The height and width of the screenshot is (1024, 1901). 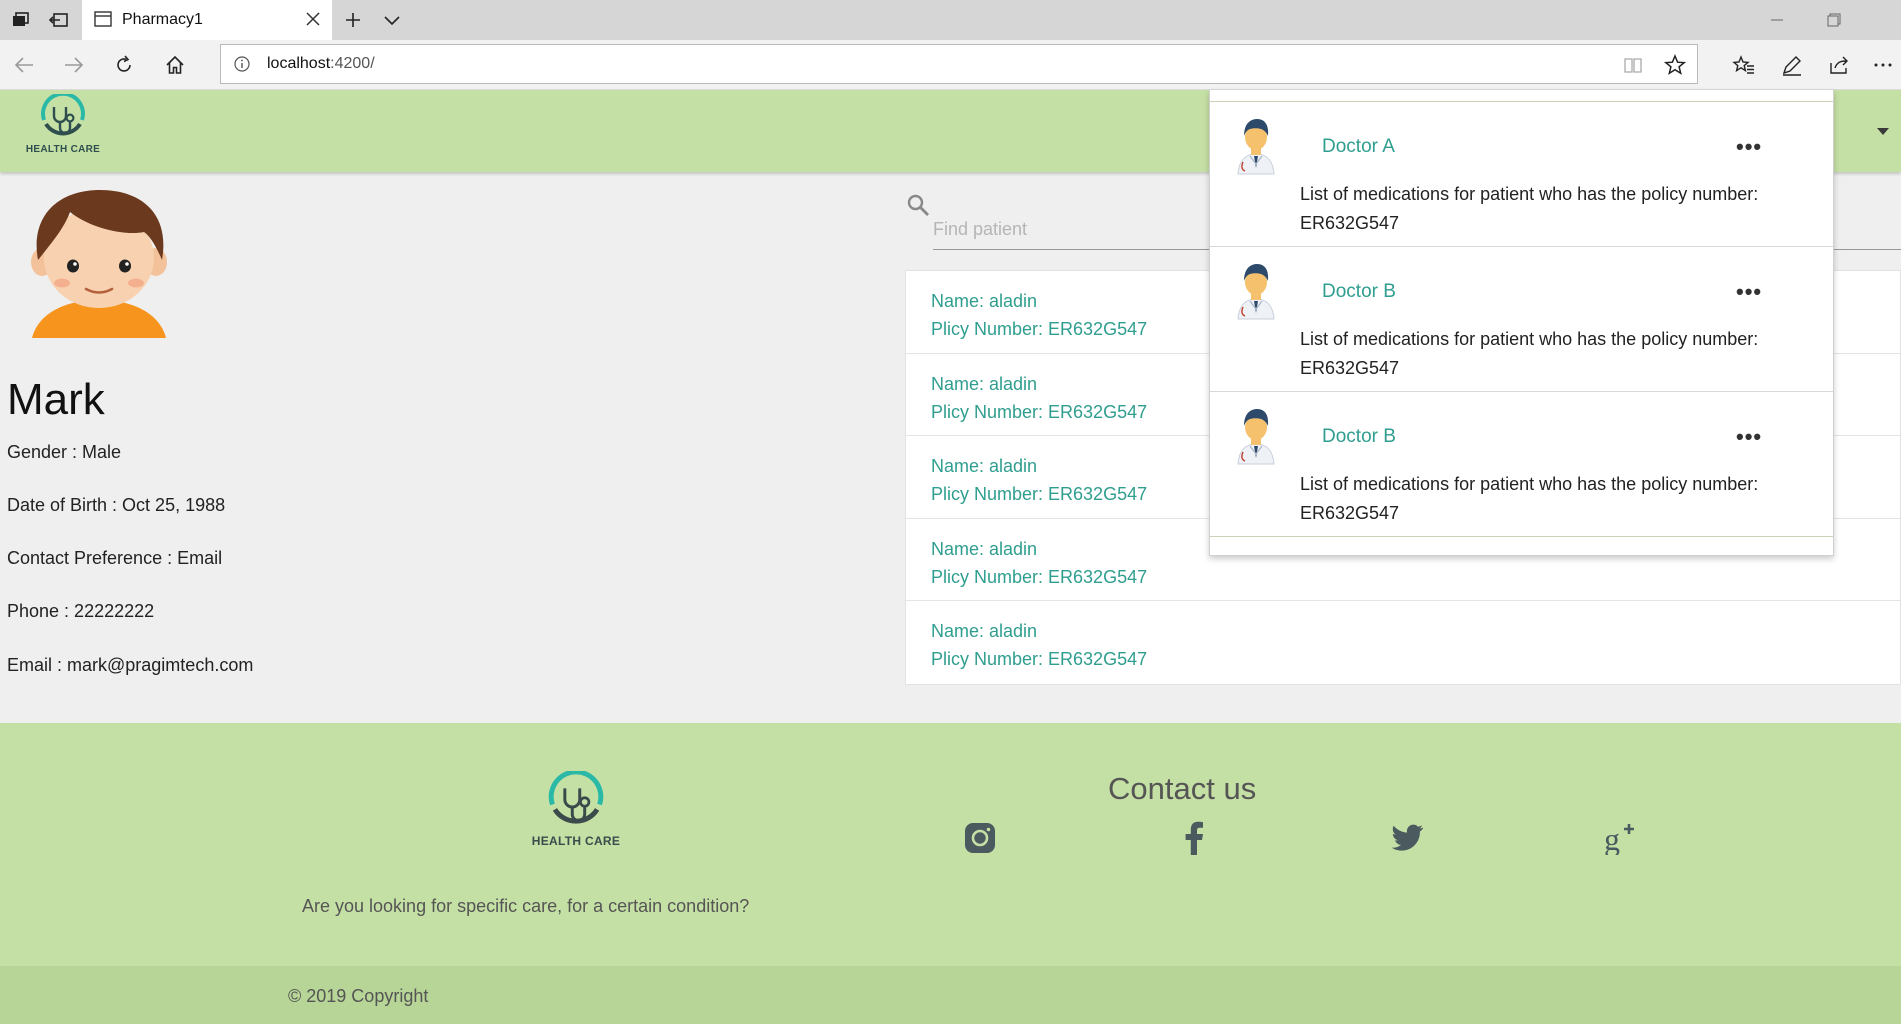 I want to click on url-text: localhost:4200/, so click(x=321, y=64).